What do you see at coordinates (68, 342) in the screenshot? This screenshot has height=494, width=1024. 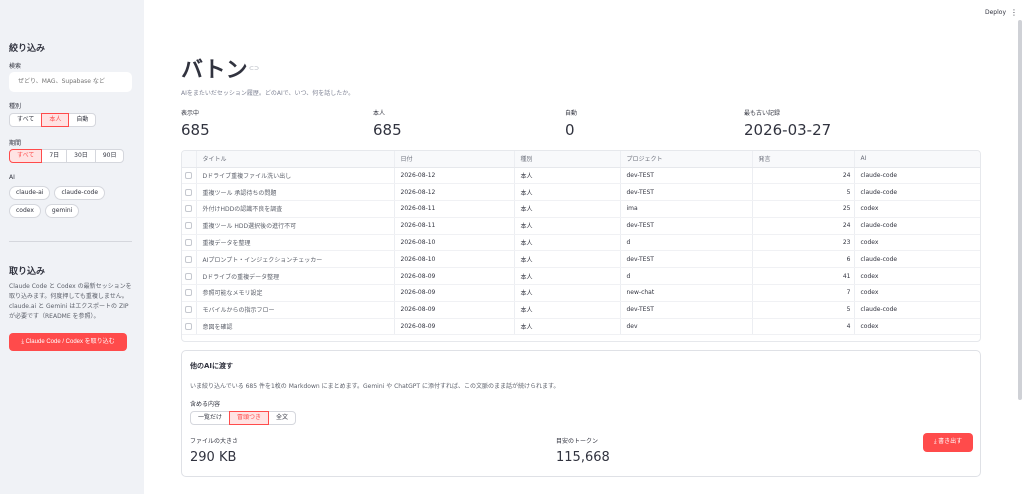 I see `import-button: ⤓ Claude Code / Codex を取り込む` at bounding box center [68, 342].